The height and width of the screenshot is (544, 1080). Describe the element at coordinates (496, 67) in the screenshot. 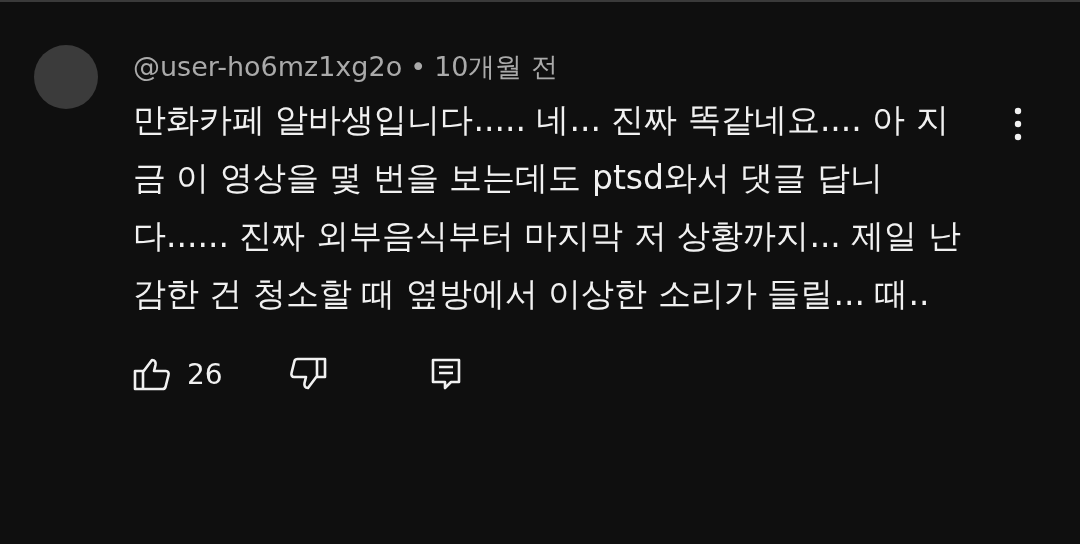

I see `comment-time: 10개월 전` at that location.